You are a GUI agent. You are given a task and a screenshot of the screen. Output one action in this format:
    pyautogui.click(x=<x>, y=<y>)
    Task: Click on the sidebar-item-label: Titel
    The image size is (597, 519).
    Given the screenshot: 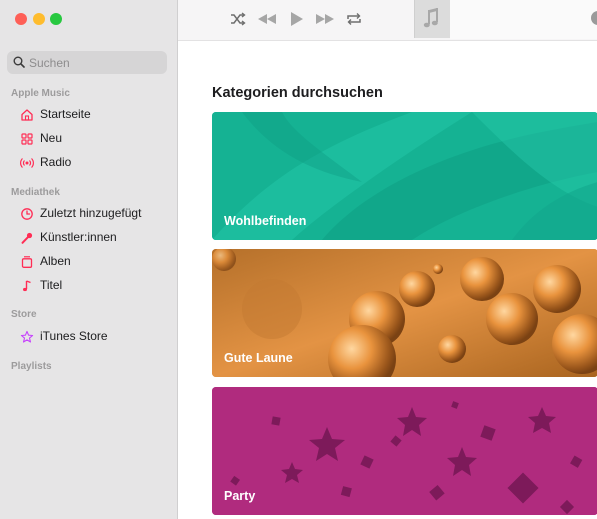 What is the action you would take?
    pyautogui.click(x=51, y=285)
    